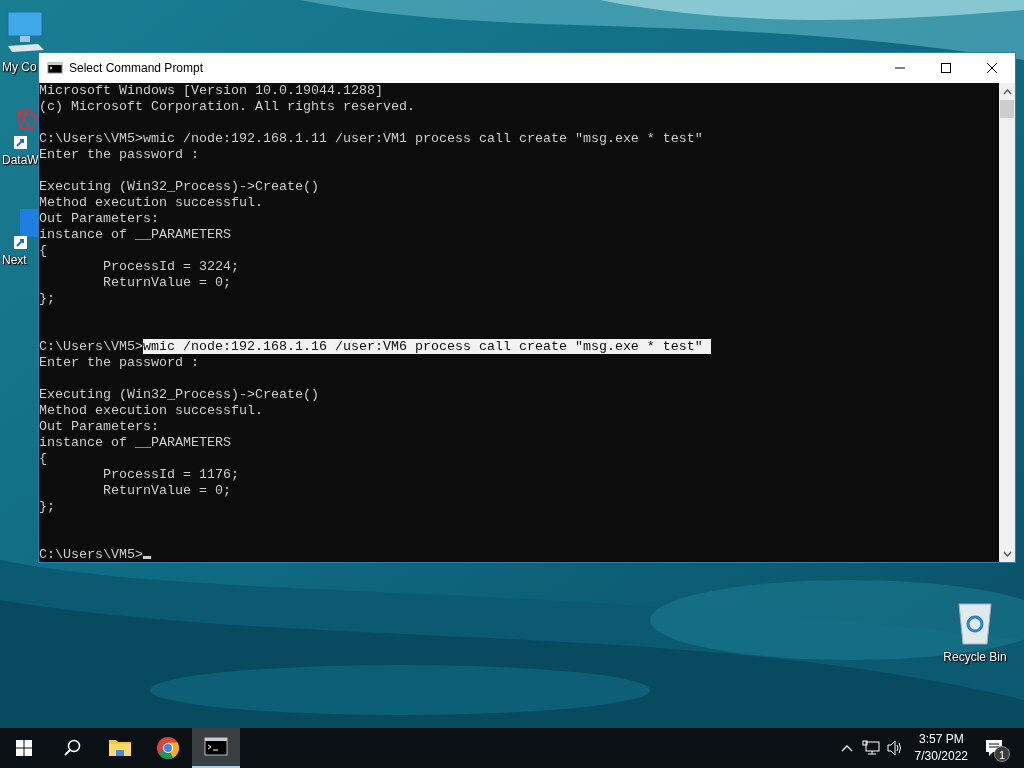  Describe the element at coordinates (846, 748) in the screenshot. I see `chevron-up-icon` at that location.